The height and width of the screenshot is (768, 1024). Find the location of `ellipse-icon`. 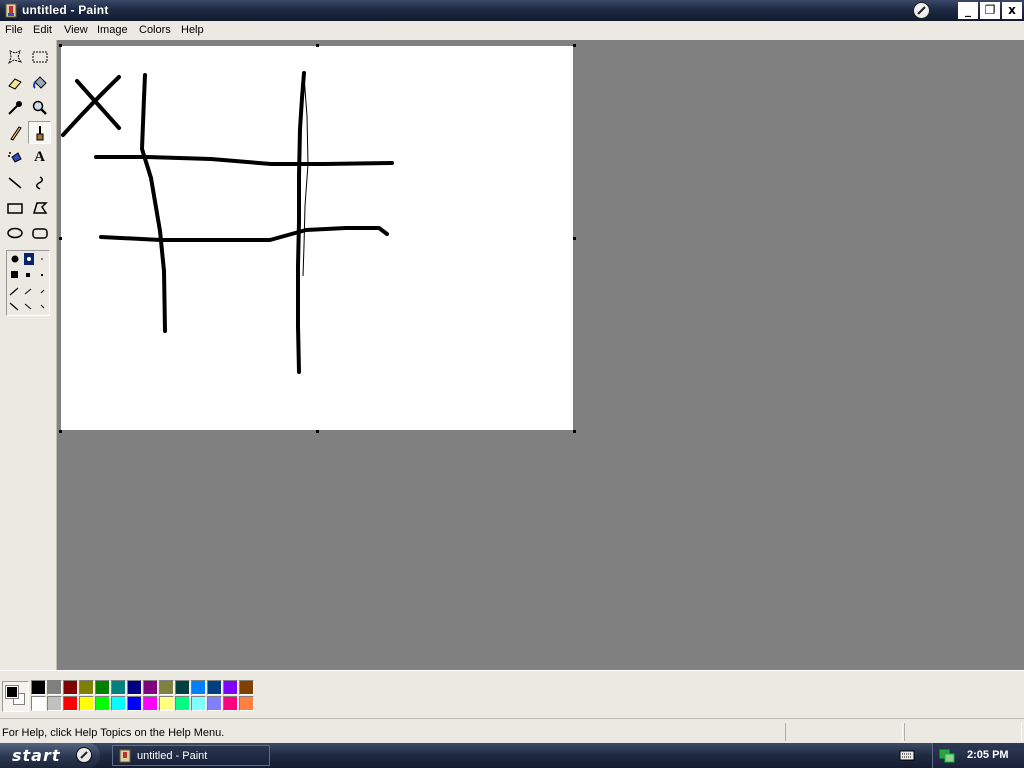

ellipse-icon is located at coordinates (14, 232).